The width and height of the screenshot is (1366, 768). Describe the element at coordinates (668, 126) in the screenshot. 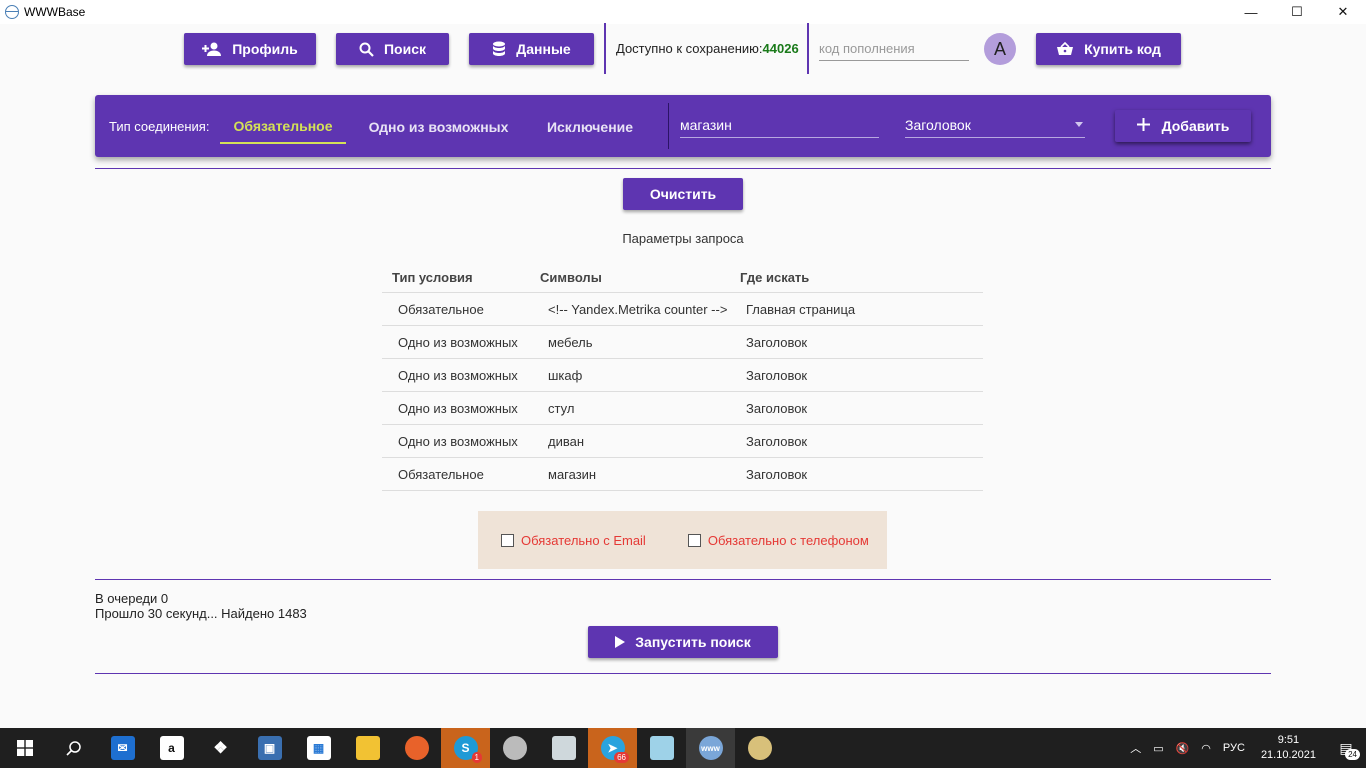

I see `bar-divider` at that location.